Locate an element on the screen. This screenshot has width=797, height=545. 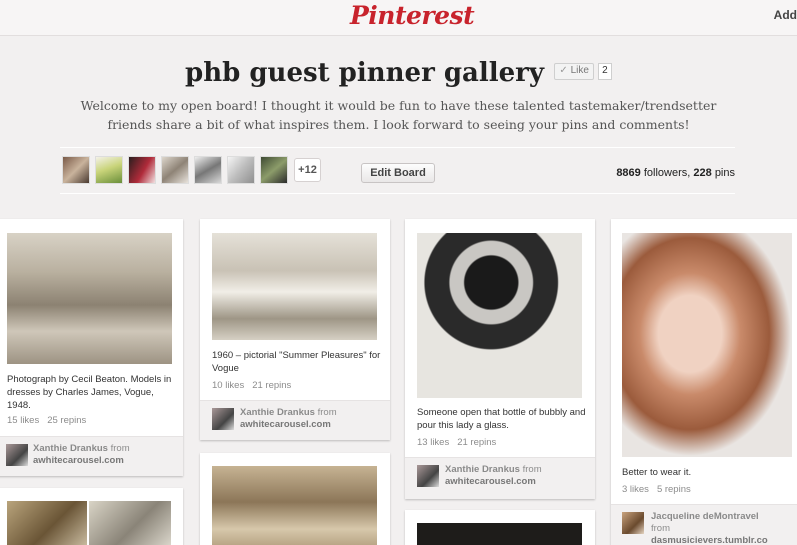
pinterest-logo: Pinterest is located at coordinates (412, 15).